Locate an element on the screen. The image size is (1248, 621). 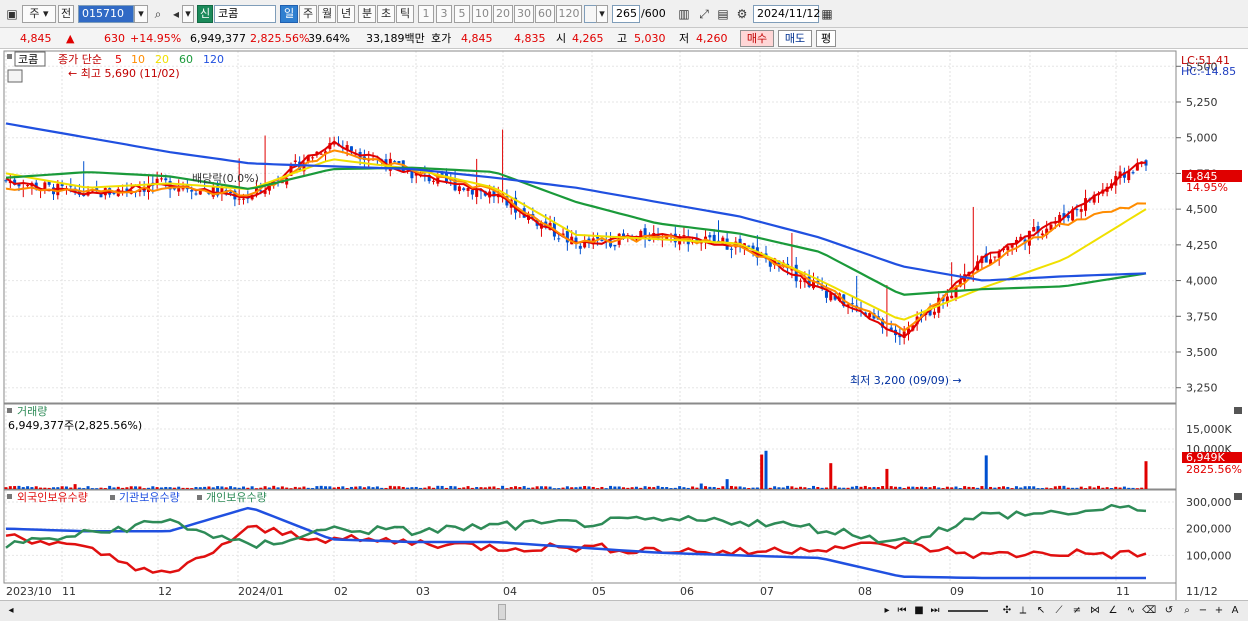
volume-panel-menu-icon is located at coordinates (9, 410).